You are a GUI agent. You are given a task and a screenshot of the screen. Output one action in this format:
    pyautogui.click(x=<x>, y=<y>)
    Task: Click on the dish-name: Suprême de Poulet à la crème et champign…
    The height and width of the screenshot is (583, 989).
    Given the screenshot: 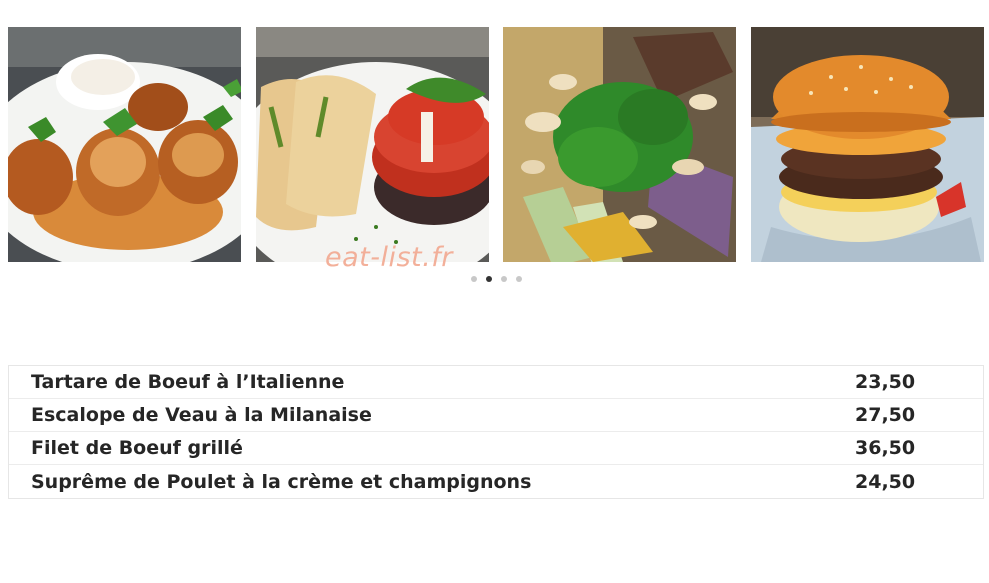 What is the action you would take?
    pyautogui.click(x=281, y=481)
    